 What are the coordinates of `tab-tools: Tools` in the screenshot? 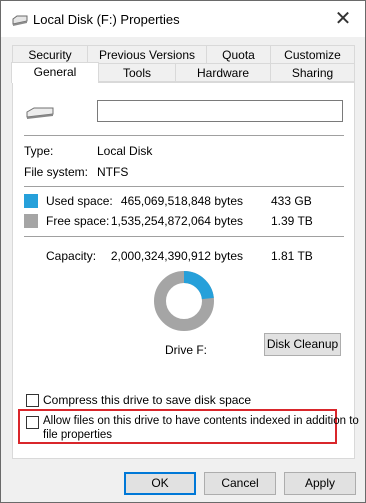 It's located at (137, 72).